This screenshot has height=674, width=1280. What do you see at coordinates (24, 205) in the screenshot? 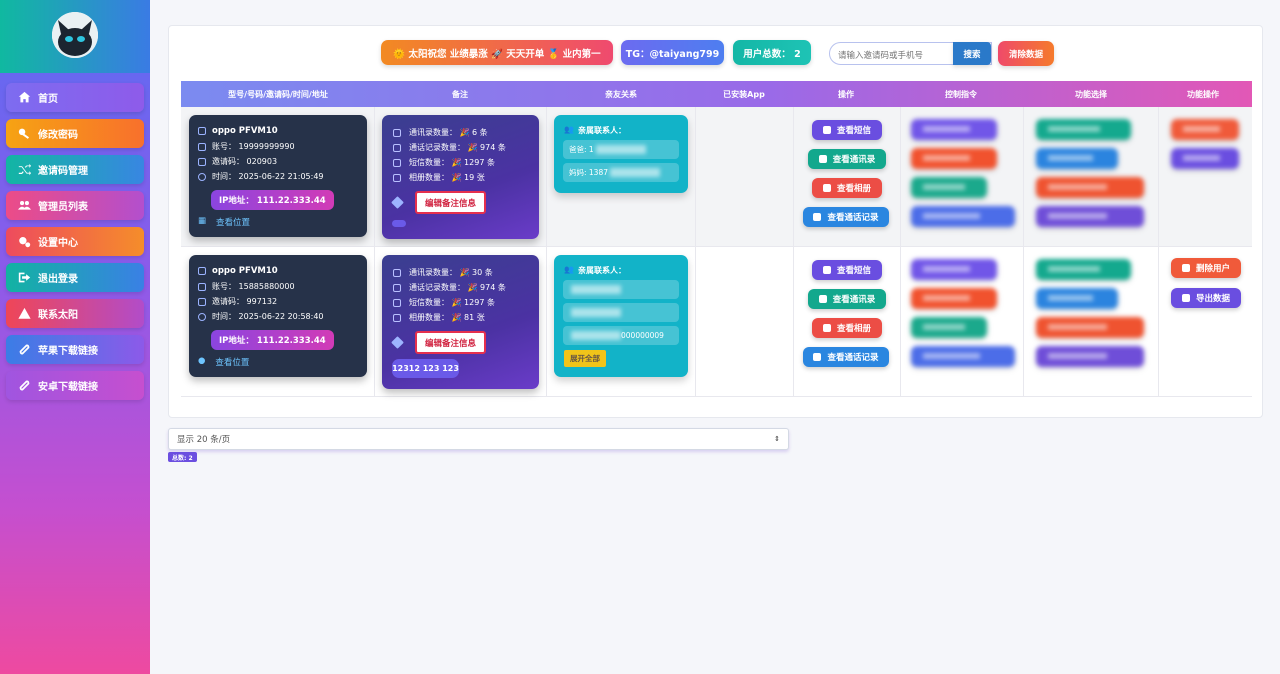
I see `users-icon` at bounding box center [24, 205].